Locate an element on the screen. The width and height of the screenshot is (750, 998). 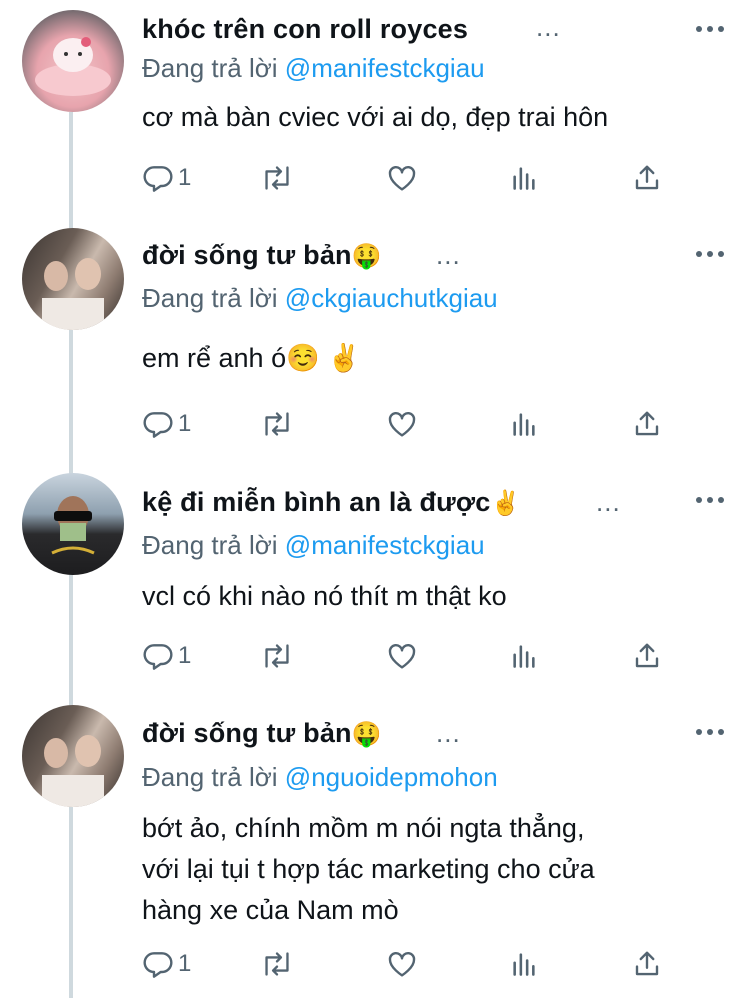
replying-to: Đang trả lời @ckgiauchutkgiau is located at coordinates (320, 298).